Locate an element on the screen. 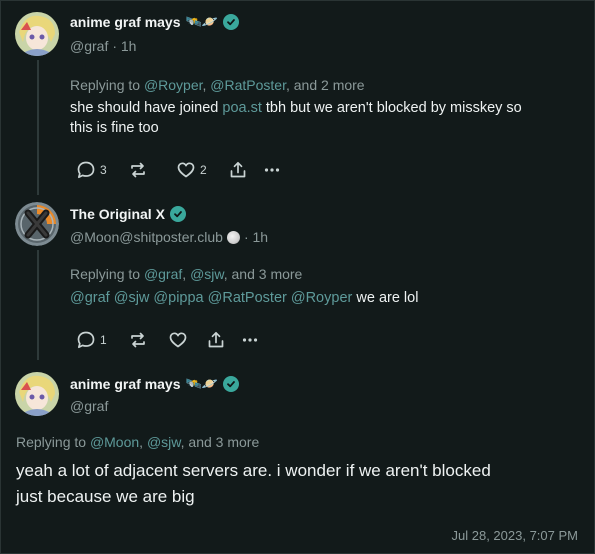  post-timestamp: Jul 28, 2023, 7:07 PM is located at coordinates (515, 535).